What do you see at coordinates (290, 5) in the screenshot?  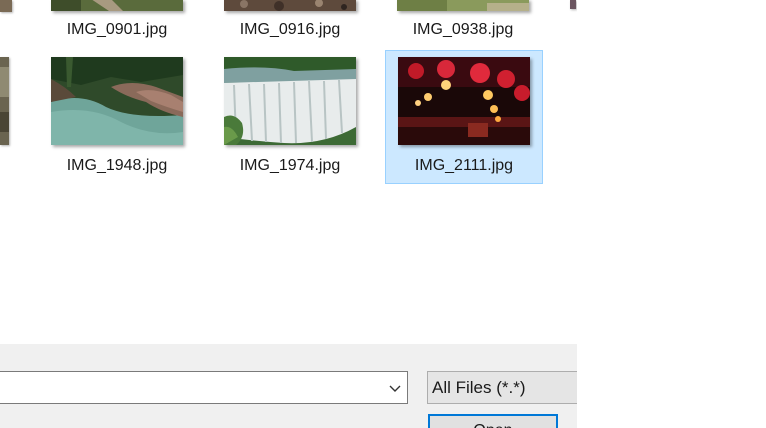 I see `rocky-ground-thumbnail` at bounding box center [290, 5].